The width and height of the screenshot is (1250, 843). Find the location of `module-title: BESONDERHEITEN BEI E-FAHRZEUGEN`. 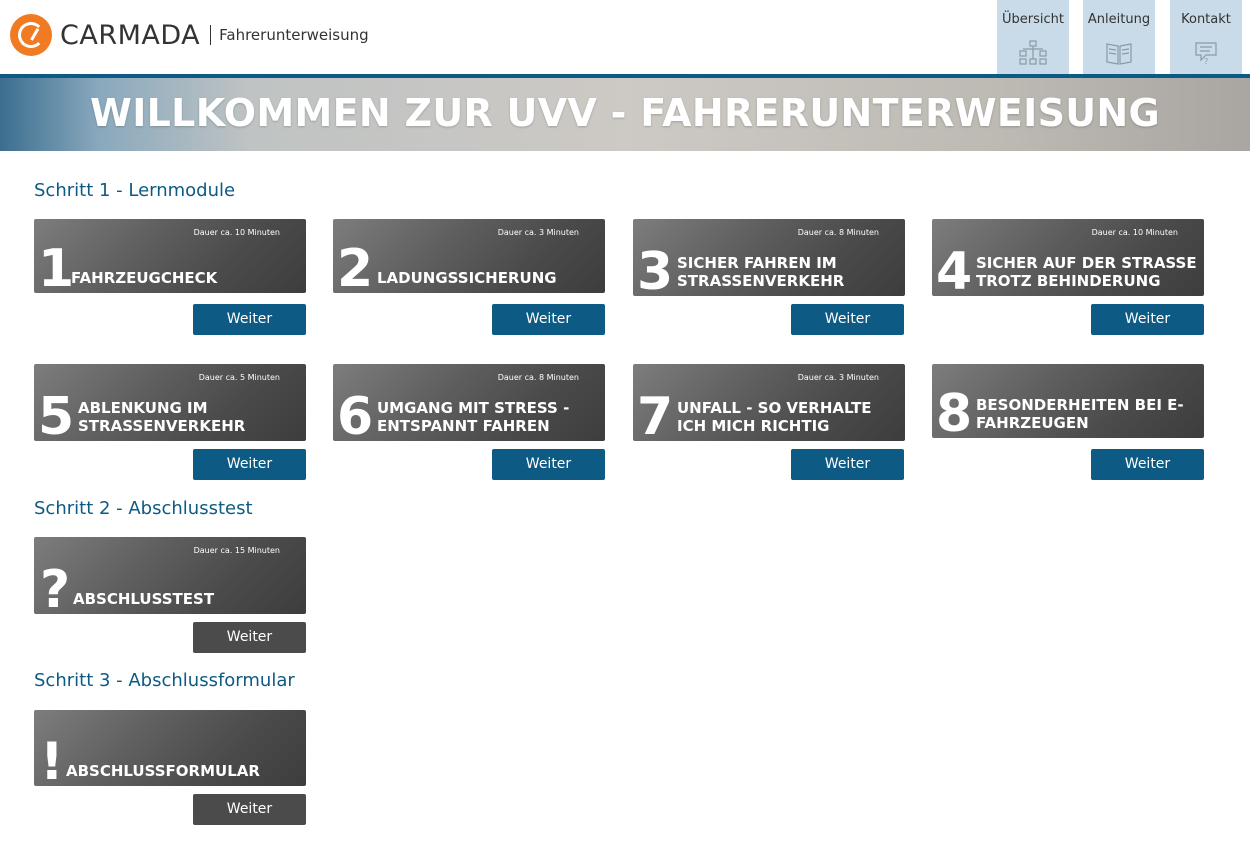

module-title: BESONDERHEITEN BEI E-FAHRZEUGEN is located at coordinates (1080, 414).